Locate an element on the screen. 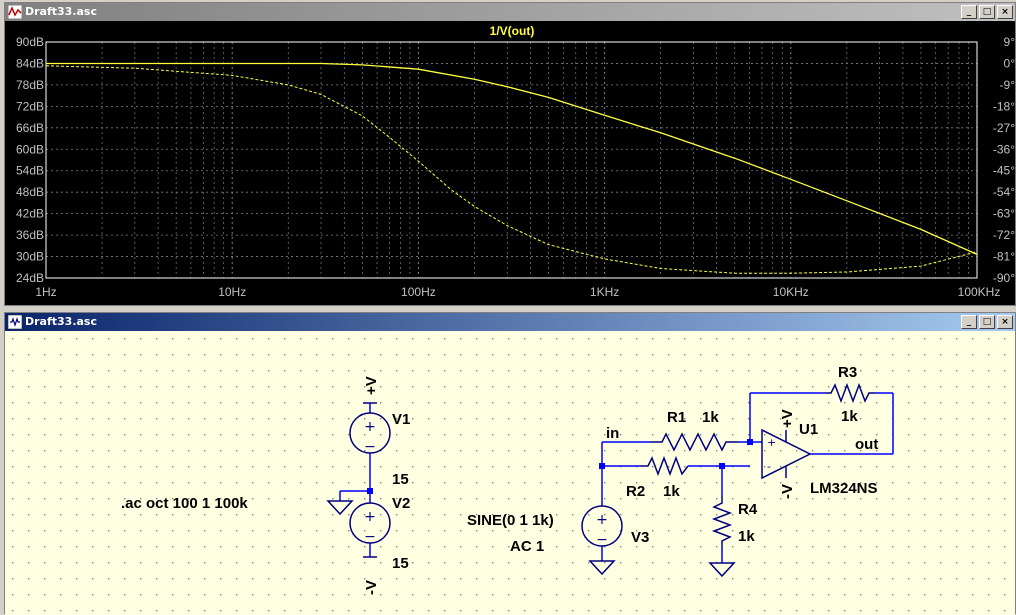 Image resolution: width=1016 pixels, height=615 pixels. right-axis-tick-label: -90° is located at coordinates (1004, 278).